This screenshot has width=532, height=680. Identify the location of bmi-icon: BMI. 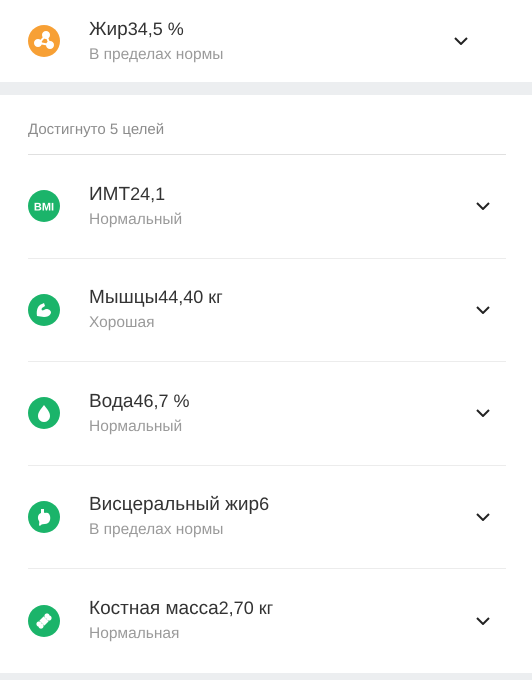
(44, 206).